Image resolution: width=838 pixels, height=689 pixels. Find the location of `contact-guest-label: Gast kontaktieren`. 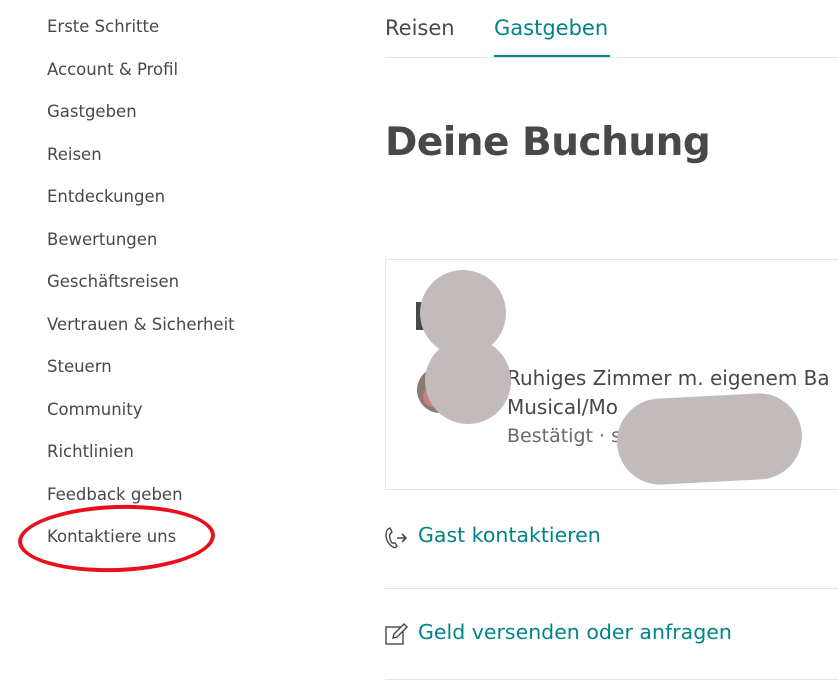

contact-guest-label: Gast kontaktieren is located at coordinates (509, 535).